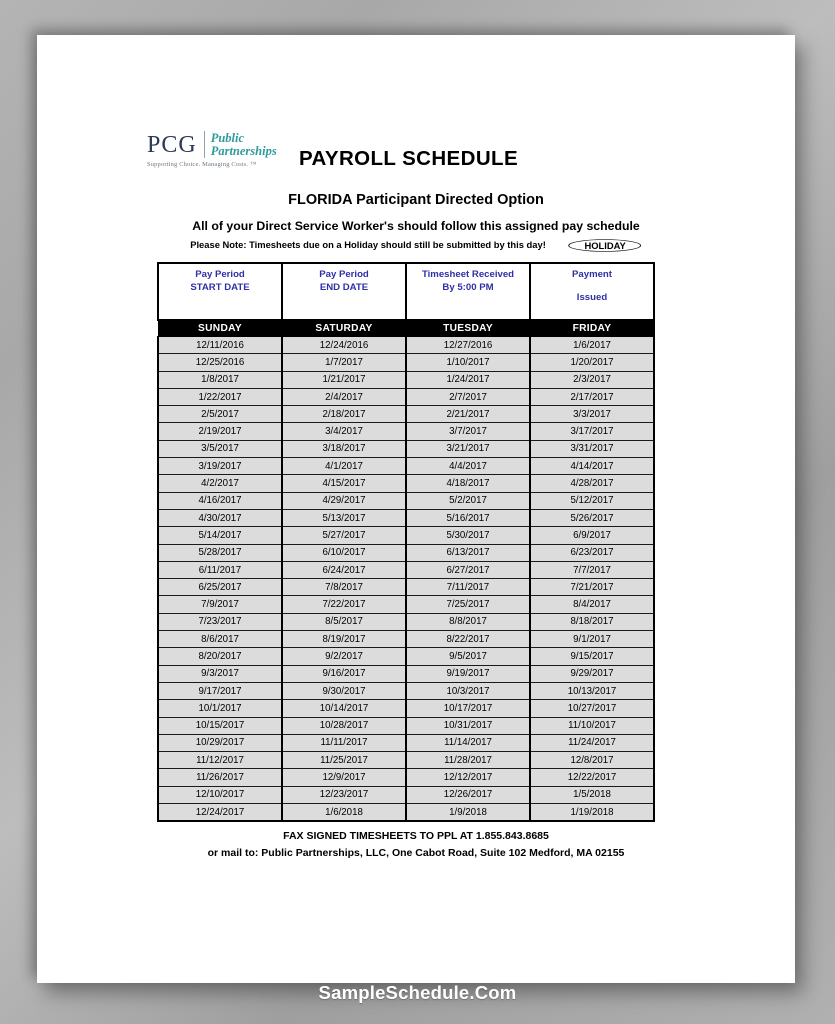  What do you see at coordinates (220, 466) in the screenshot?
I see `table-cell: 3/19/2017` at bounding box center [220, 466].